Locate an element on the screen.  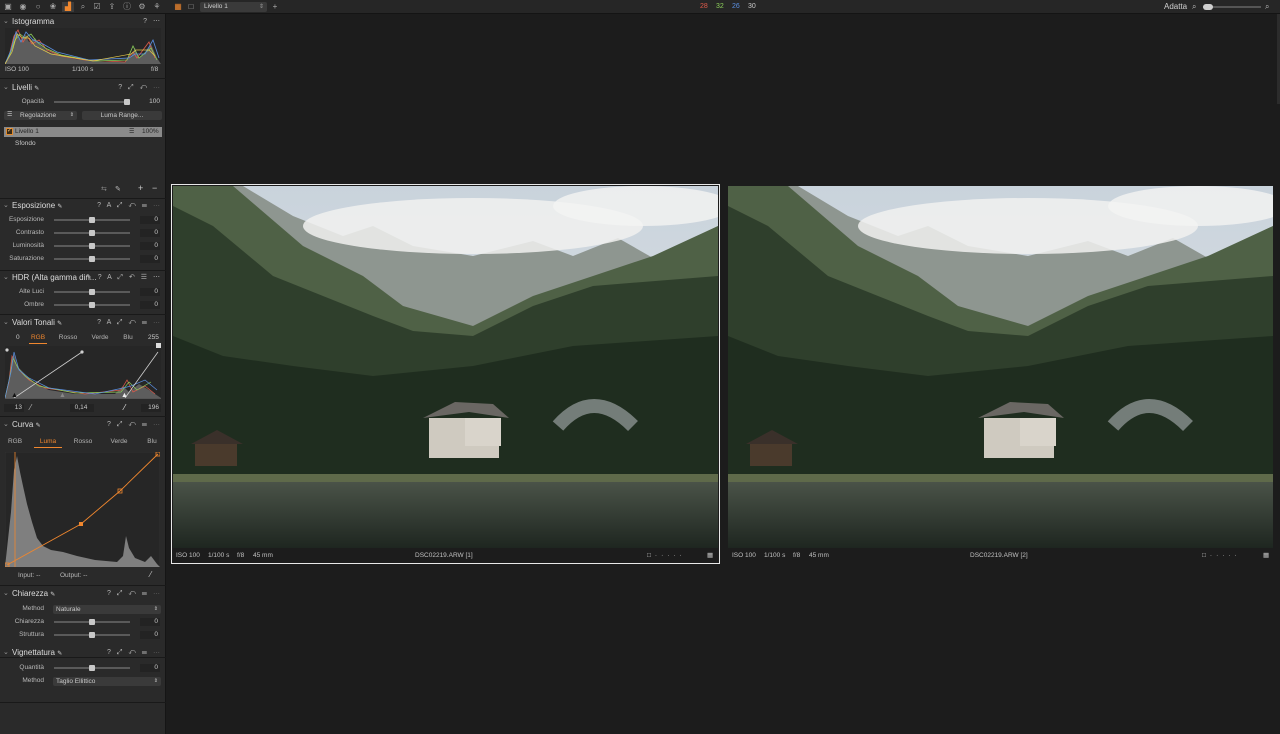
layer-row-selected: ✓ Livello 1 ☰ 100% is located at coordinates (83, 132).